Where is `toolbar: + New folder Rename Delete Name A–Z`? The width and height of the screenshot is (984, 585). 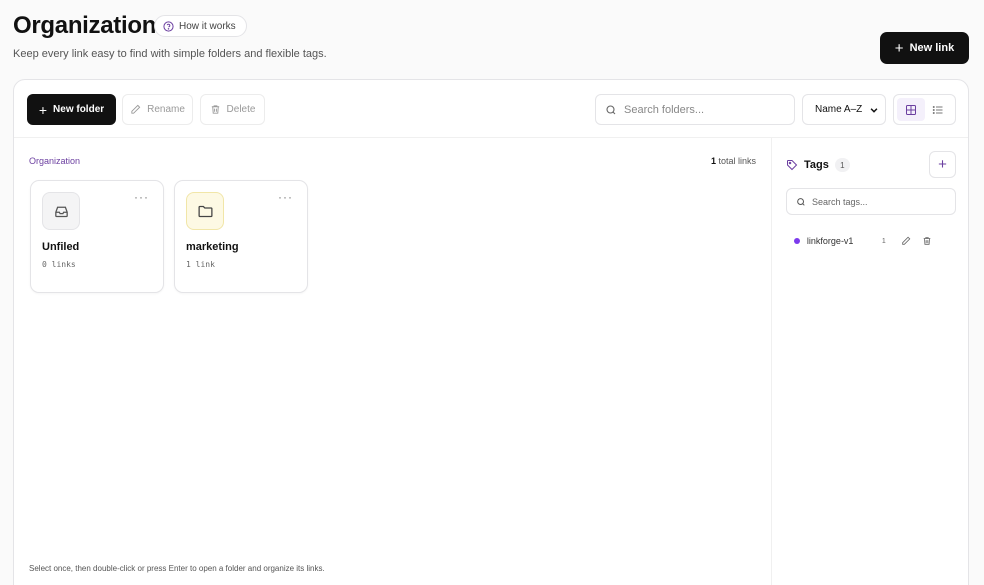
toolbar: + New folder Rename Delete Name A–Z is located at coordinates (491, 109).